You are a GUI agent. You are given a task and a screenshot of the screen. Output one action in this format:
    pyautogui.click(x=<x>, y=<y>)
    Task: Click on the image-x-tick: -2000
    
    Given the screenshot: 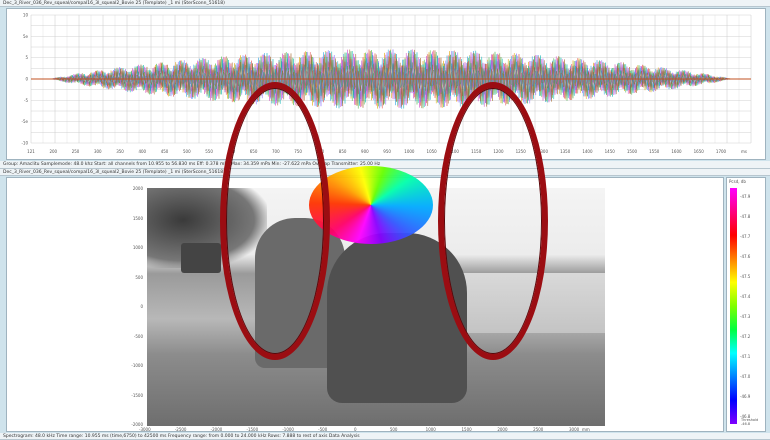 What is the action you would take?
    pyautogui.click(x=216, y=429)
    